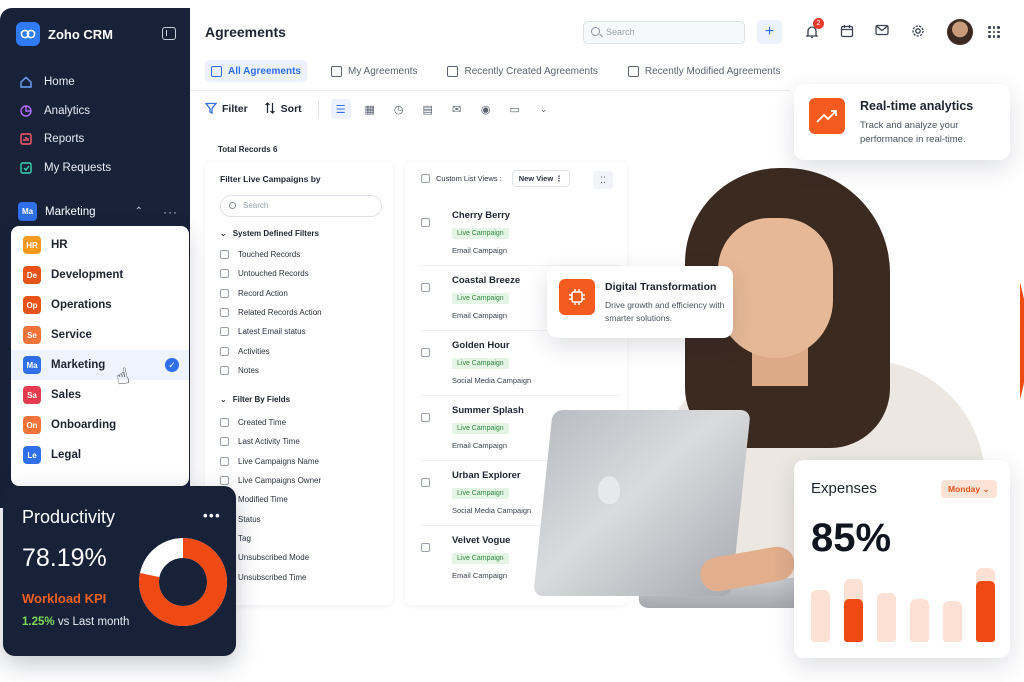 This screenshot has width=1024, height=682. Describe the element at coordinates (704, 71) in the screenshot. I see `tab-recently-modified: Recently Modified Agreements` at that location.